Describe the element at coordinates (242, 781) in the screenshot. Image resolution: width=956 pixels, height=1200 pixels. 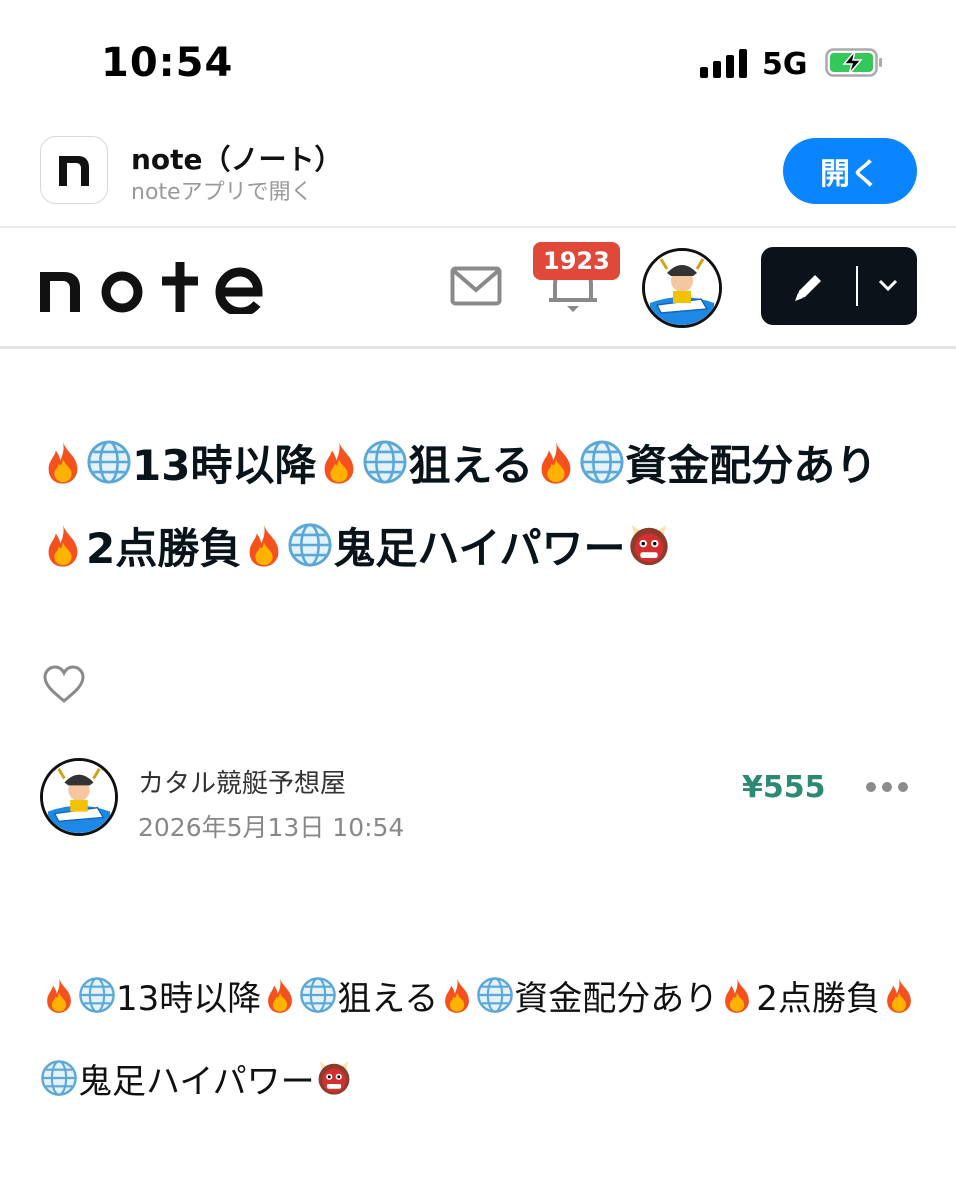
I see `author-name: カタル競艇予想屋` at that location.